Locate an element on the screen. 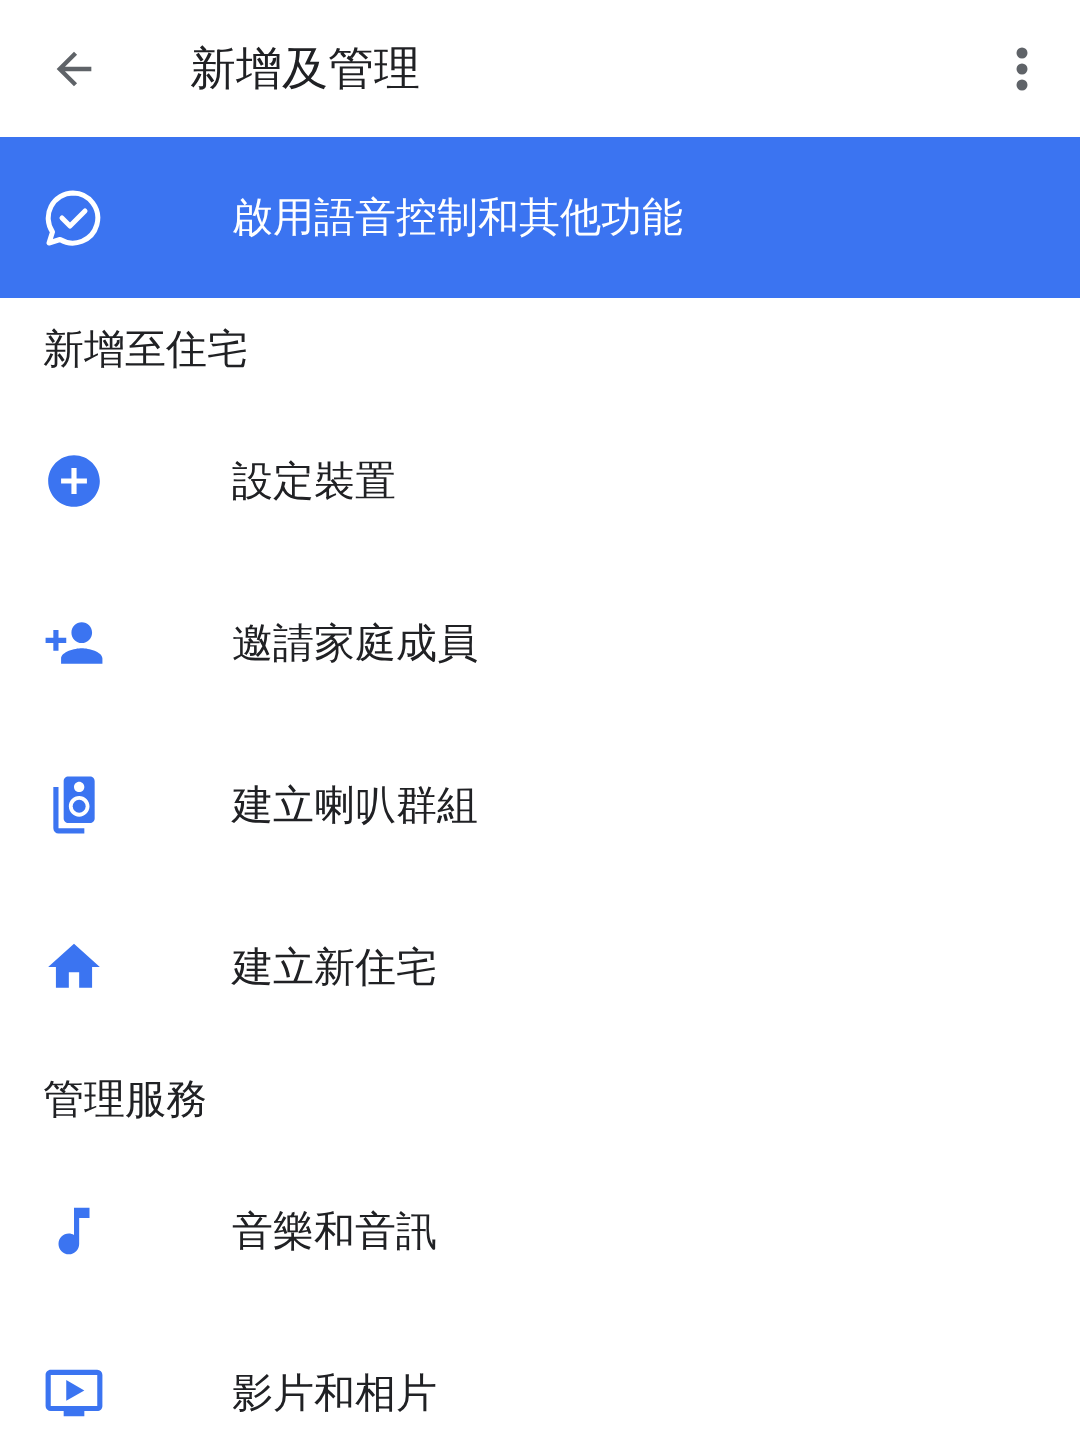 The width and height of the screenshot is (1080, 1433). voice-control-banner: 啟用語音控制和其他功能 is located at coordinates (540, 217).